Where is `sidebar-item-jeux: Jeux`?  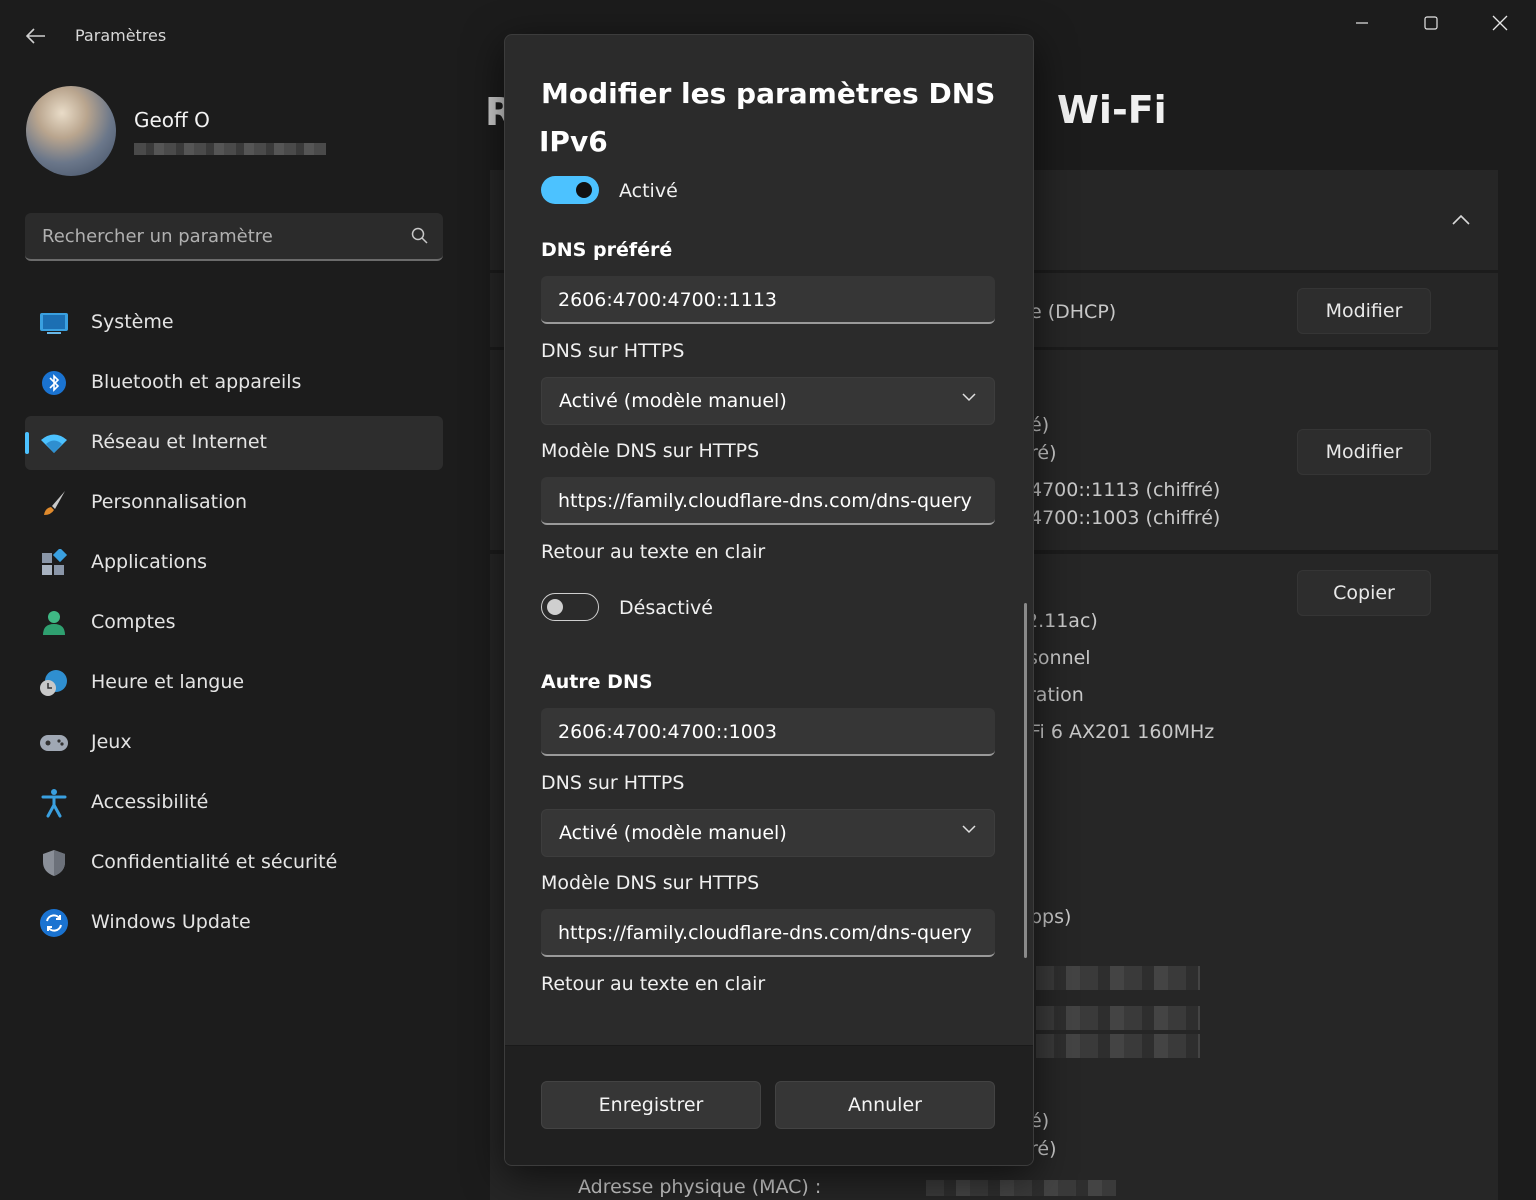
sidebar-item-jeux: Jeux is located at coordinates (234, 743).